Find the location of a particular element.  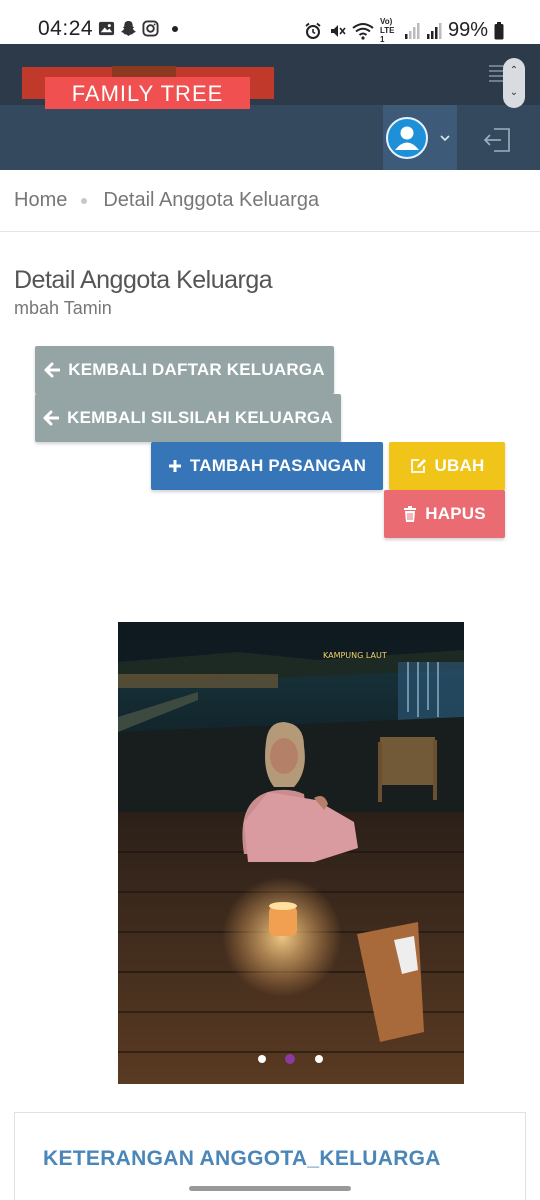

breadcrumb-current: Detail Anggota Keluarga is located at coordinates (211, 200).